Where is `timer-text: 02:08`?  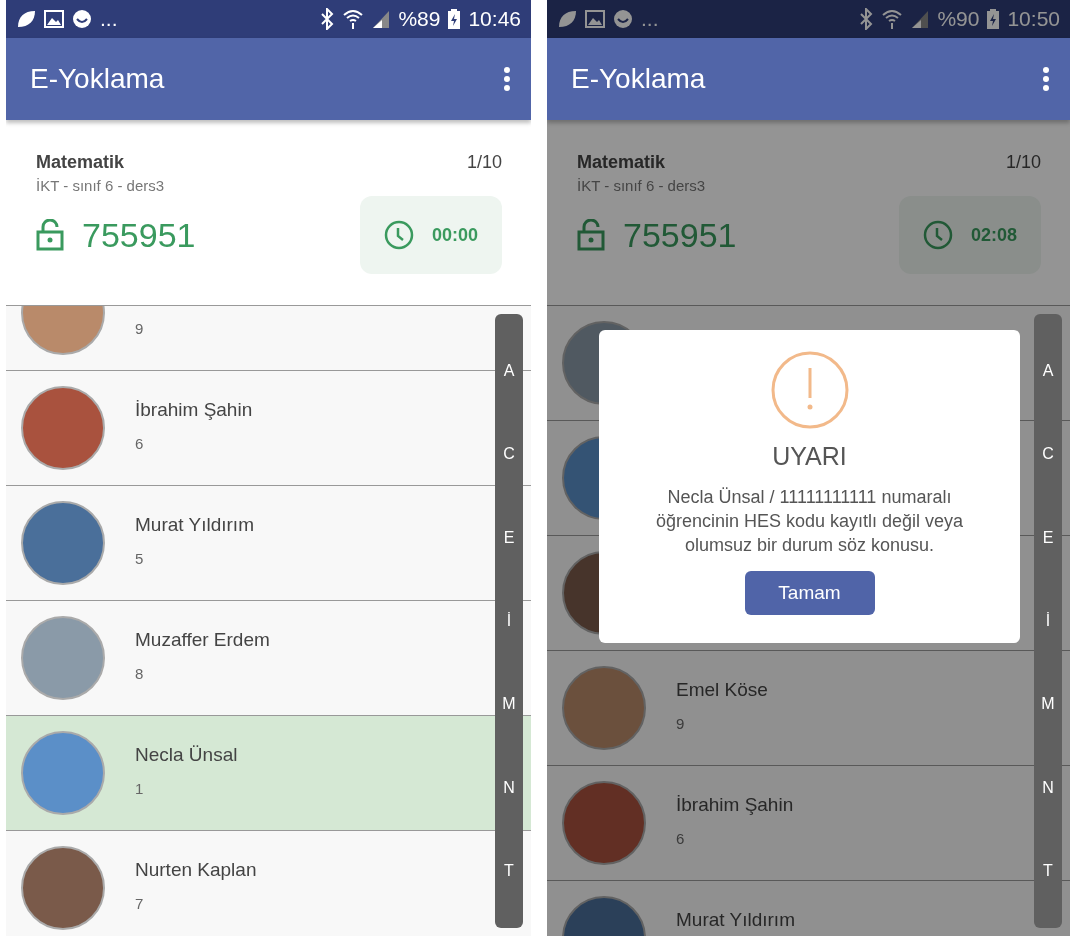
timer-text: 02:08 is located at coordinates (993, 235).